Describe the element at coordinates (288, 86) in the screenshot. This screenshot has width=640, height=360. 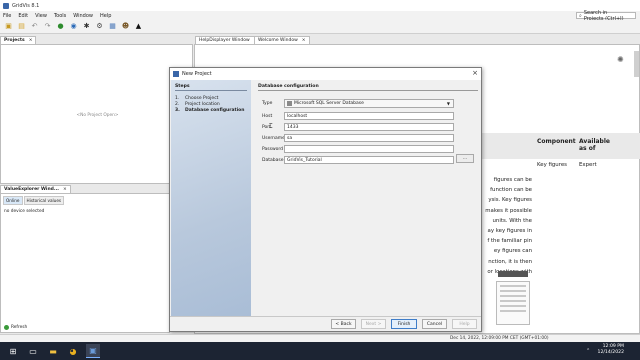
I see `section-title: Database configuration` at that location.